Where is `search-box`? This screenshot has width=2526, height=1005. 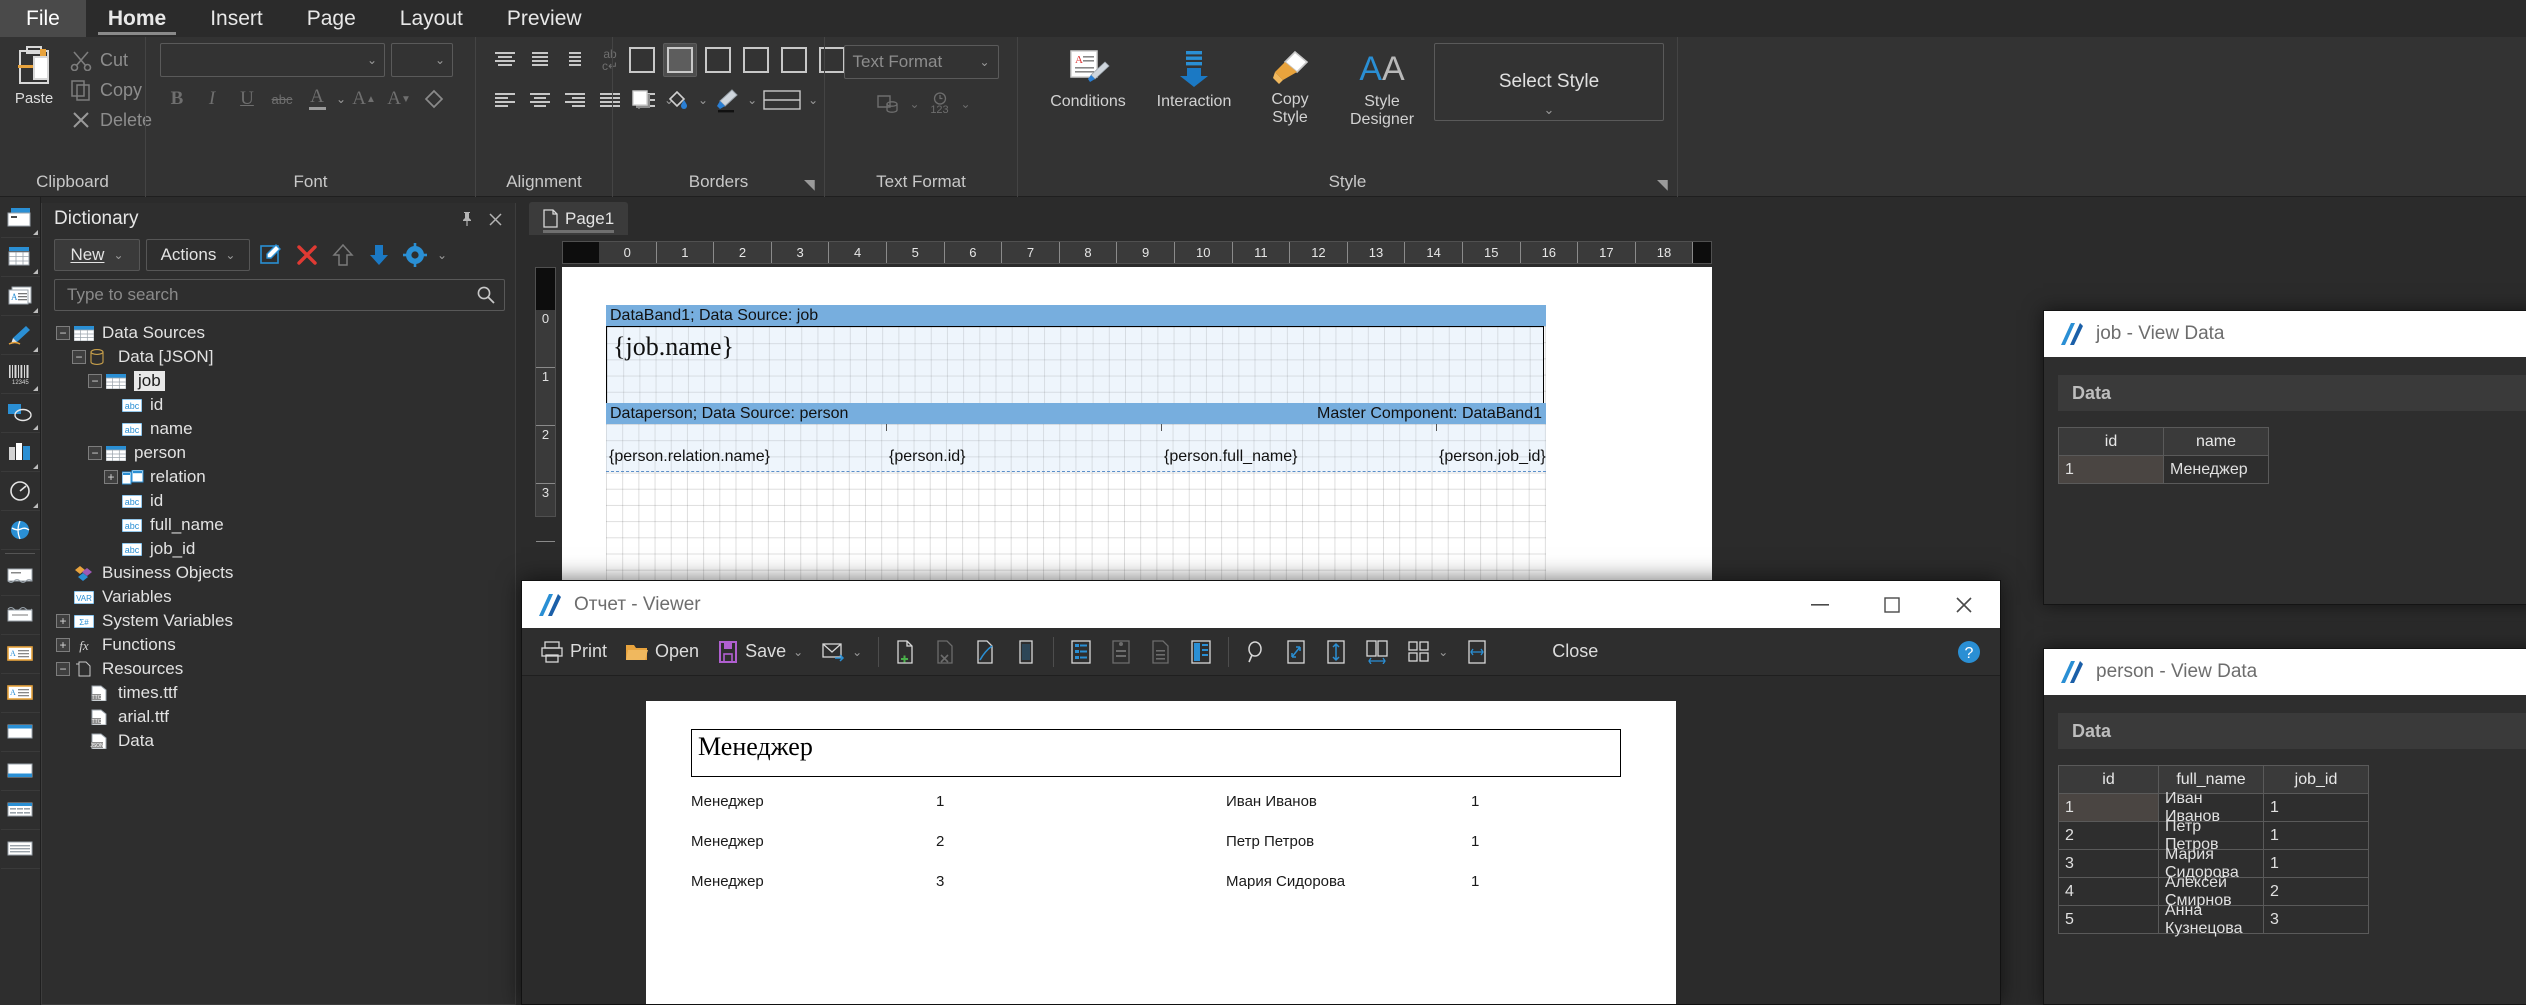
search-box is located at coordinates (279, 295).